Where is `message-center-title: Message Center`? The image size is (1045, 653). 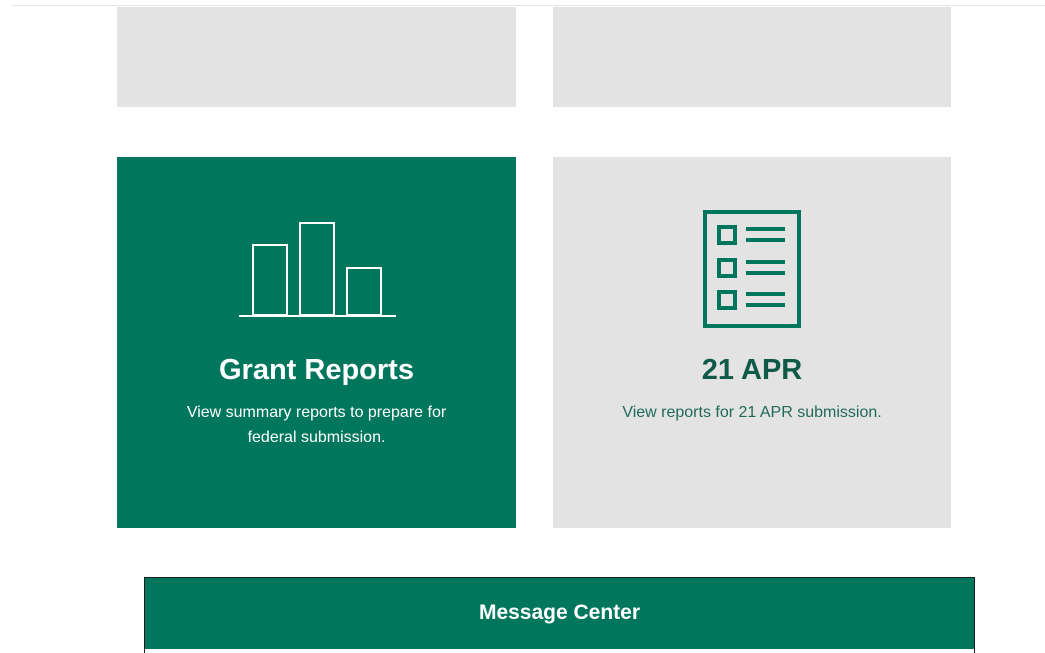
message-center-title: Message Center is located at coordinates (559, 612).